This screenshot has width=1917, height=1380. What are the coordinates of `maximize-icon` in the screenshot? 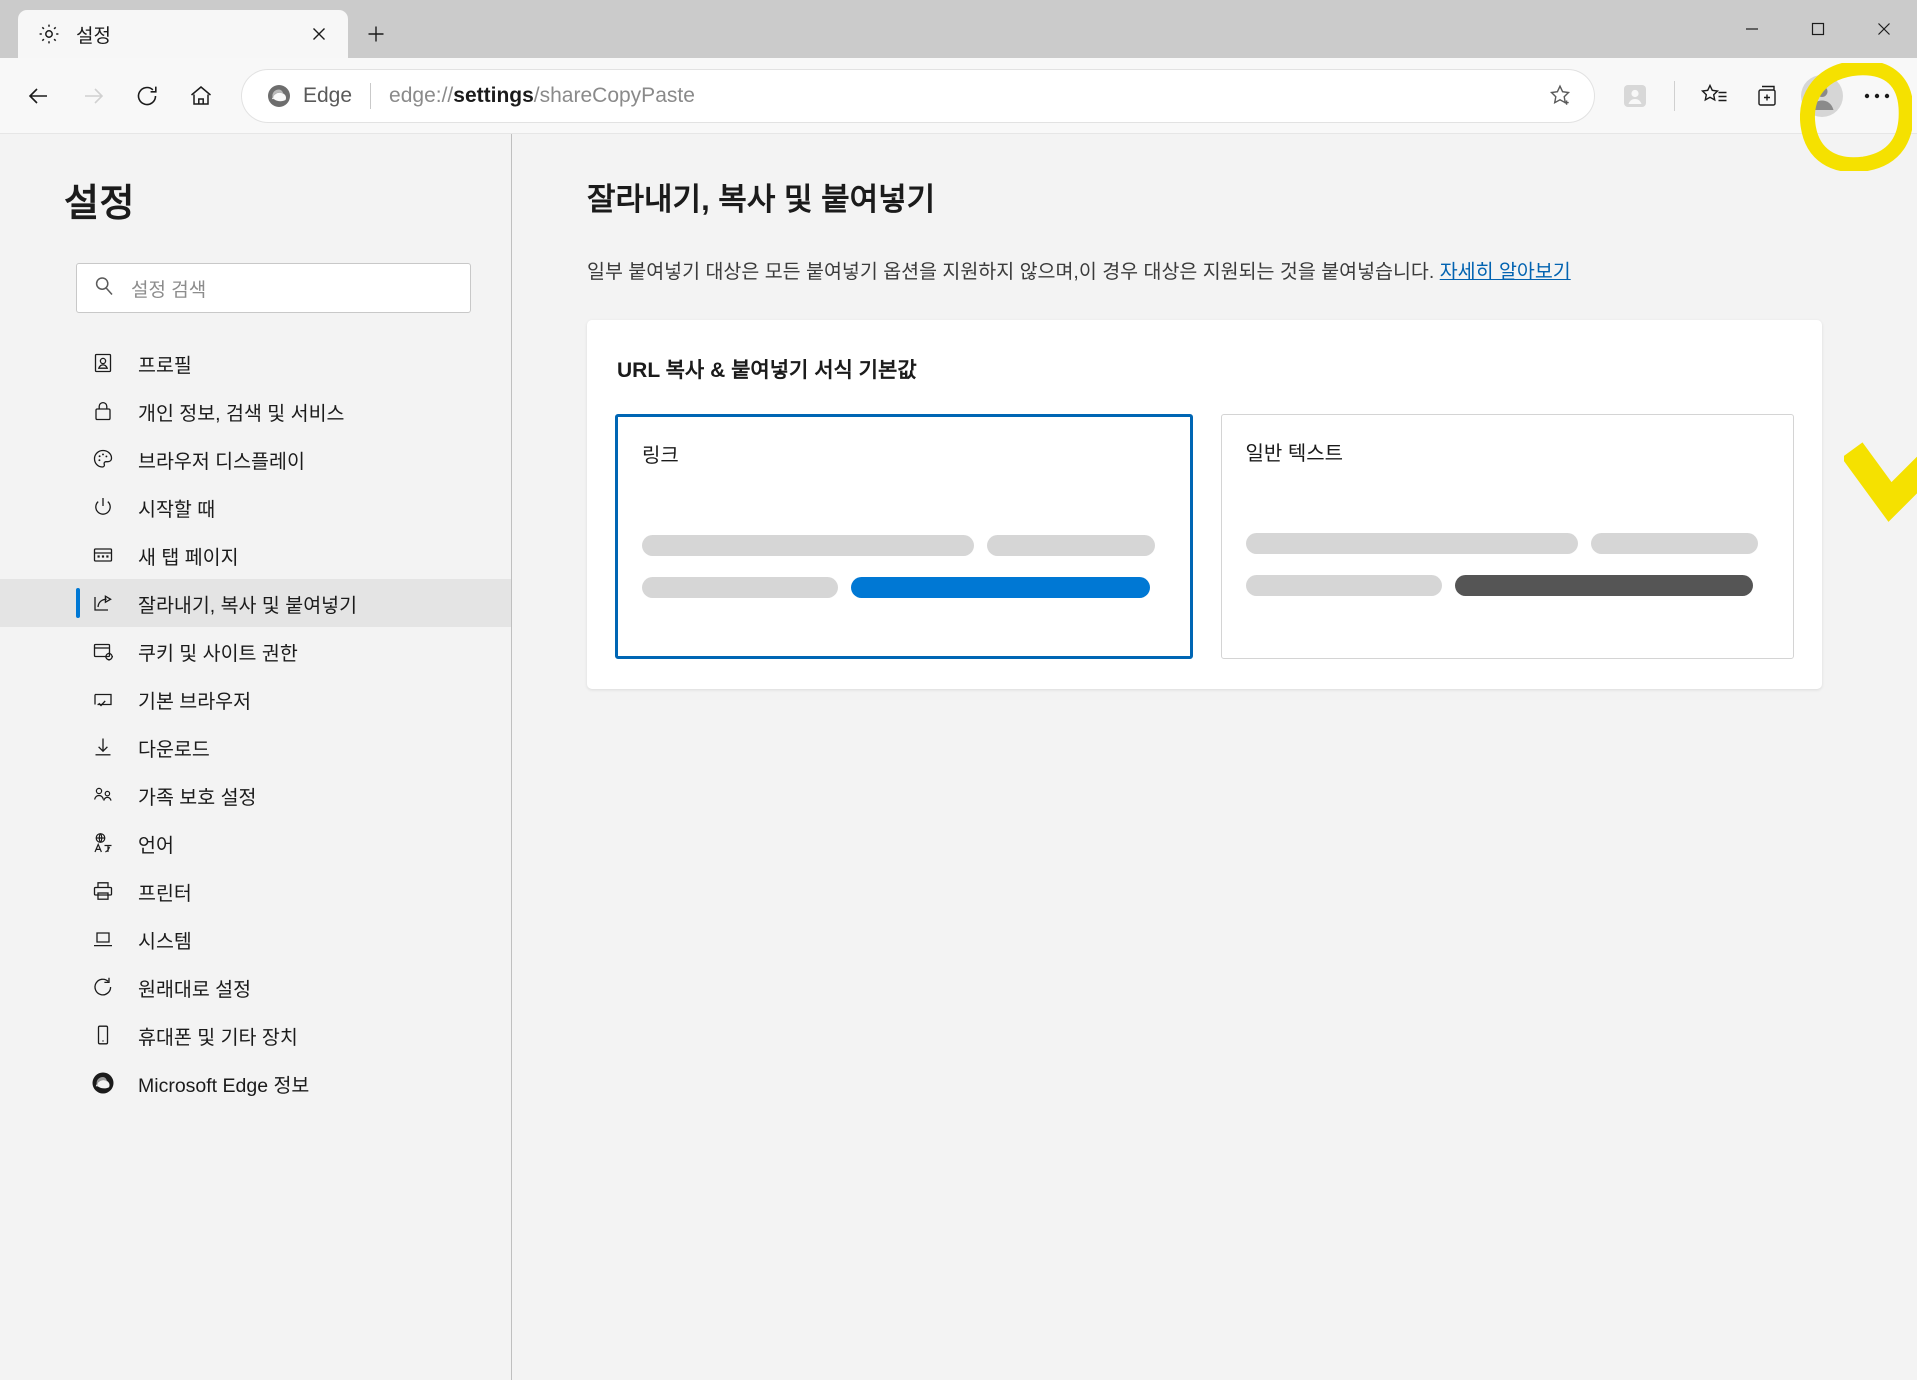 It's located at (1818, 29).